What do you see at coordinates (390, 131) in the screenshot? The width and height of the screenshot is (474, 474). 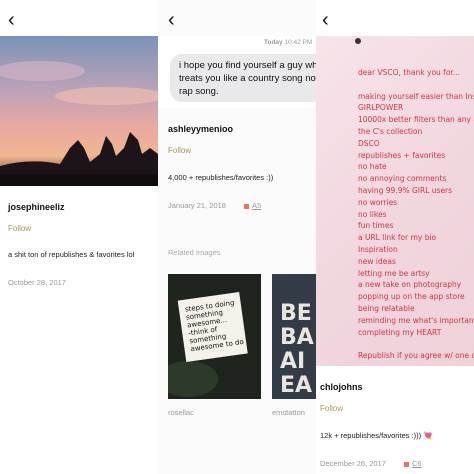 I see `note-line: the C's collection` at bounding box center [390, 131].